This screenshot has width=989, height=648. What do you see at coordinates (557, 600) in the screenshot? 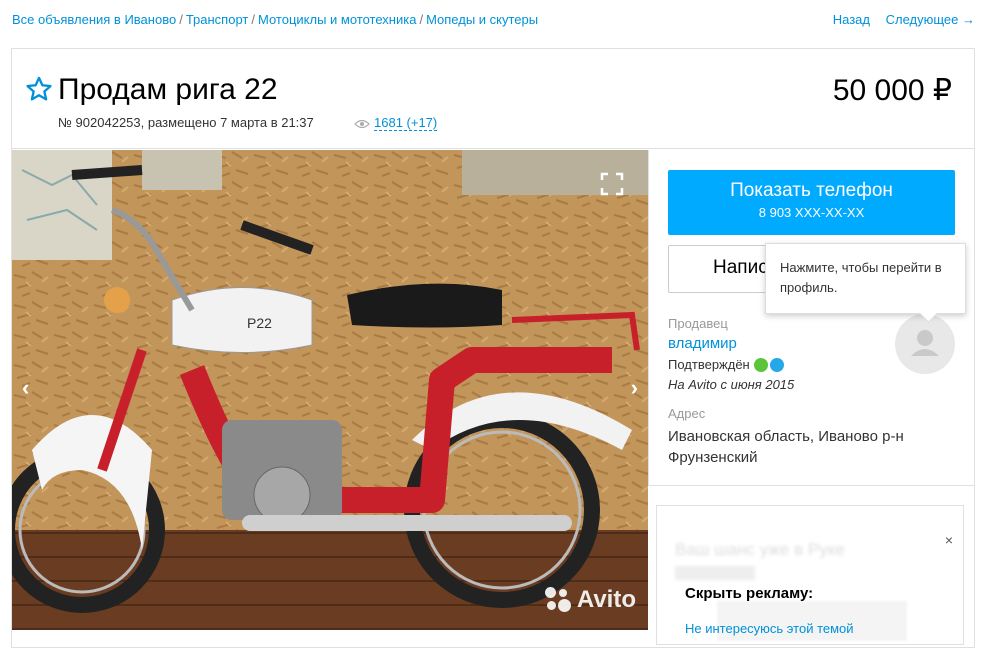
I see `avito-logo-icon` at bounding box center [557, 600].